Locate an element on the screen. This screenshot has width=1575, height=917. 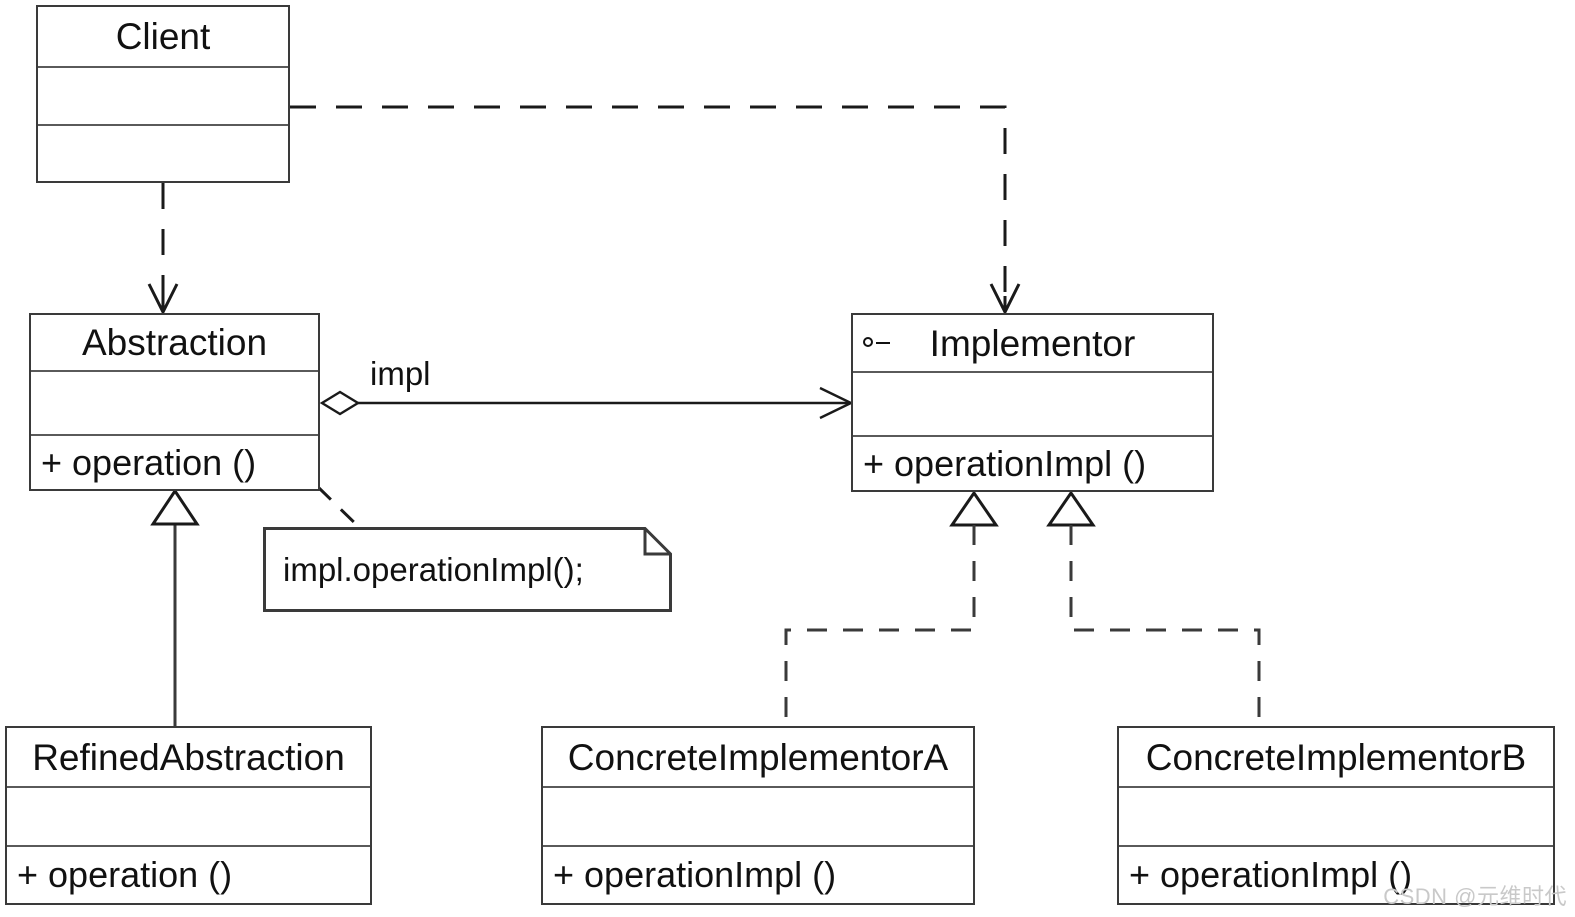
class-box-refined-abstraction: RefinedAbstraction + operation () is located at coordinates (188, 815).